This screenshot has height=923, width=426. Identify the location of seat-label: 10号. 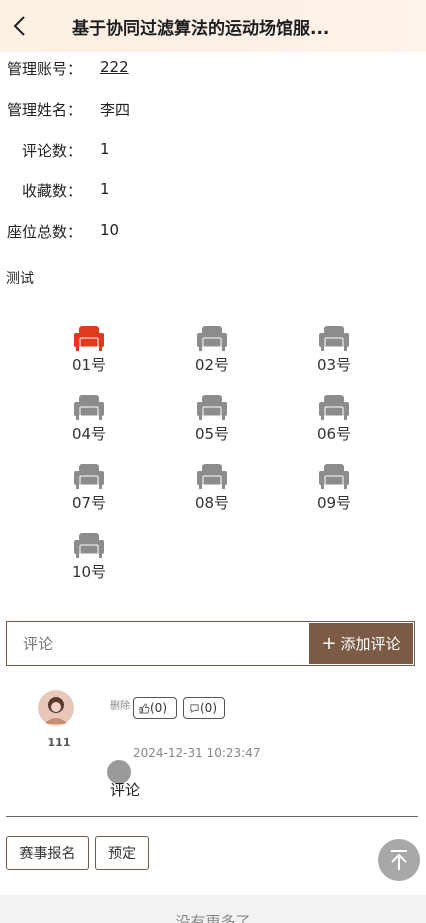
(89, 572).